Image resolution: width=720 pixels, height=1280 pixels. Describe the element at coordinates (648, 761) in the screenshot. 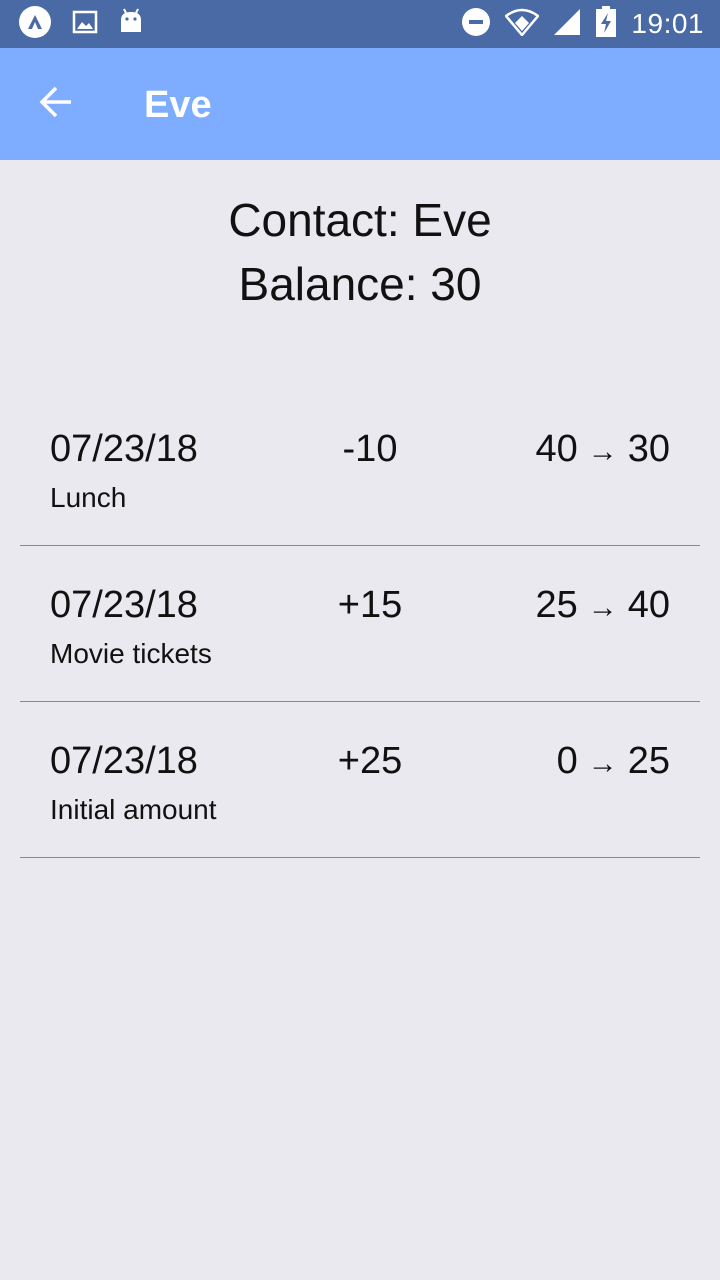

I see `balance-to: 25` at that location.